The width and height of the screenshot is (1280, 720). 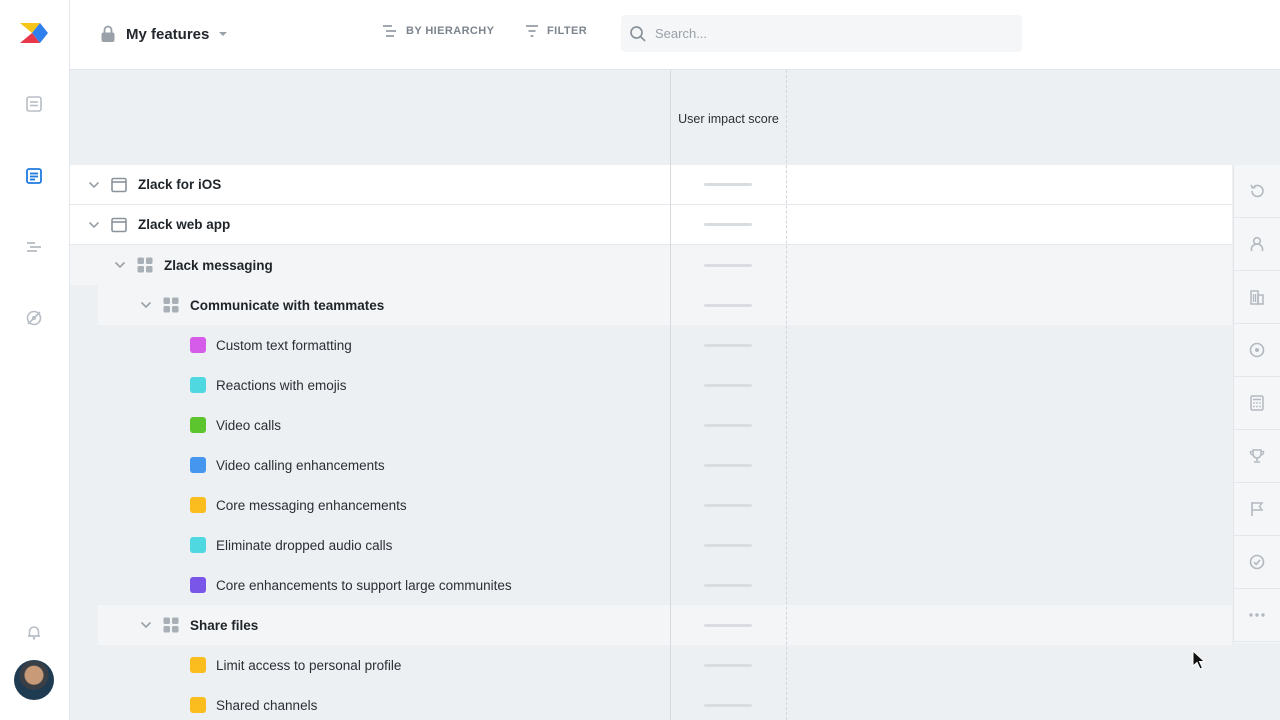 I want to click on component-row: Communicate with teammates, so click(x=665, y=305).